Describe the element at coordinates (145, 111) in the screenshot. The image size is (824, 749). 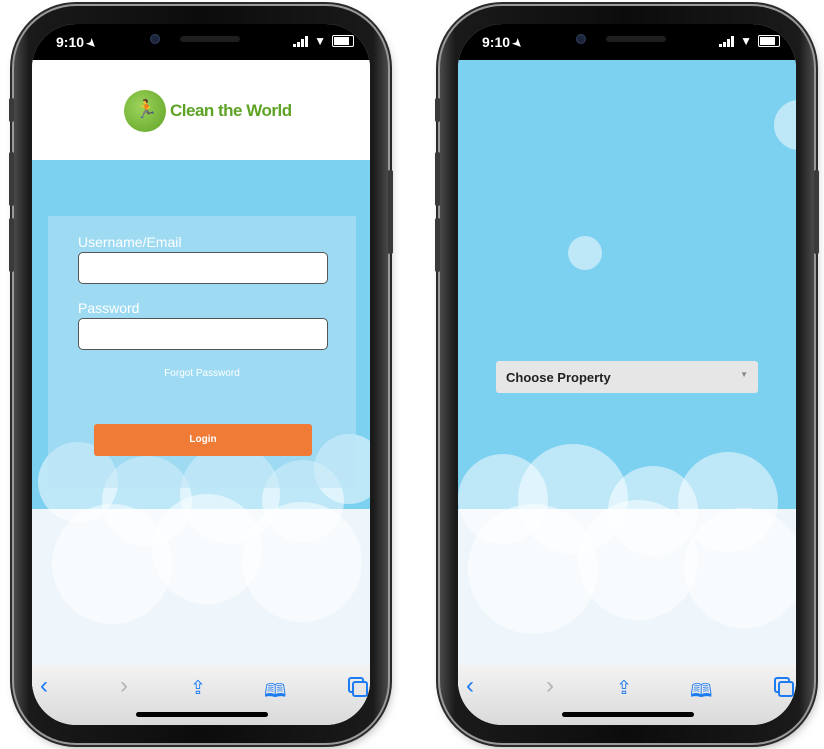
I see `clean-the-world-logo-icon` at that location.